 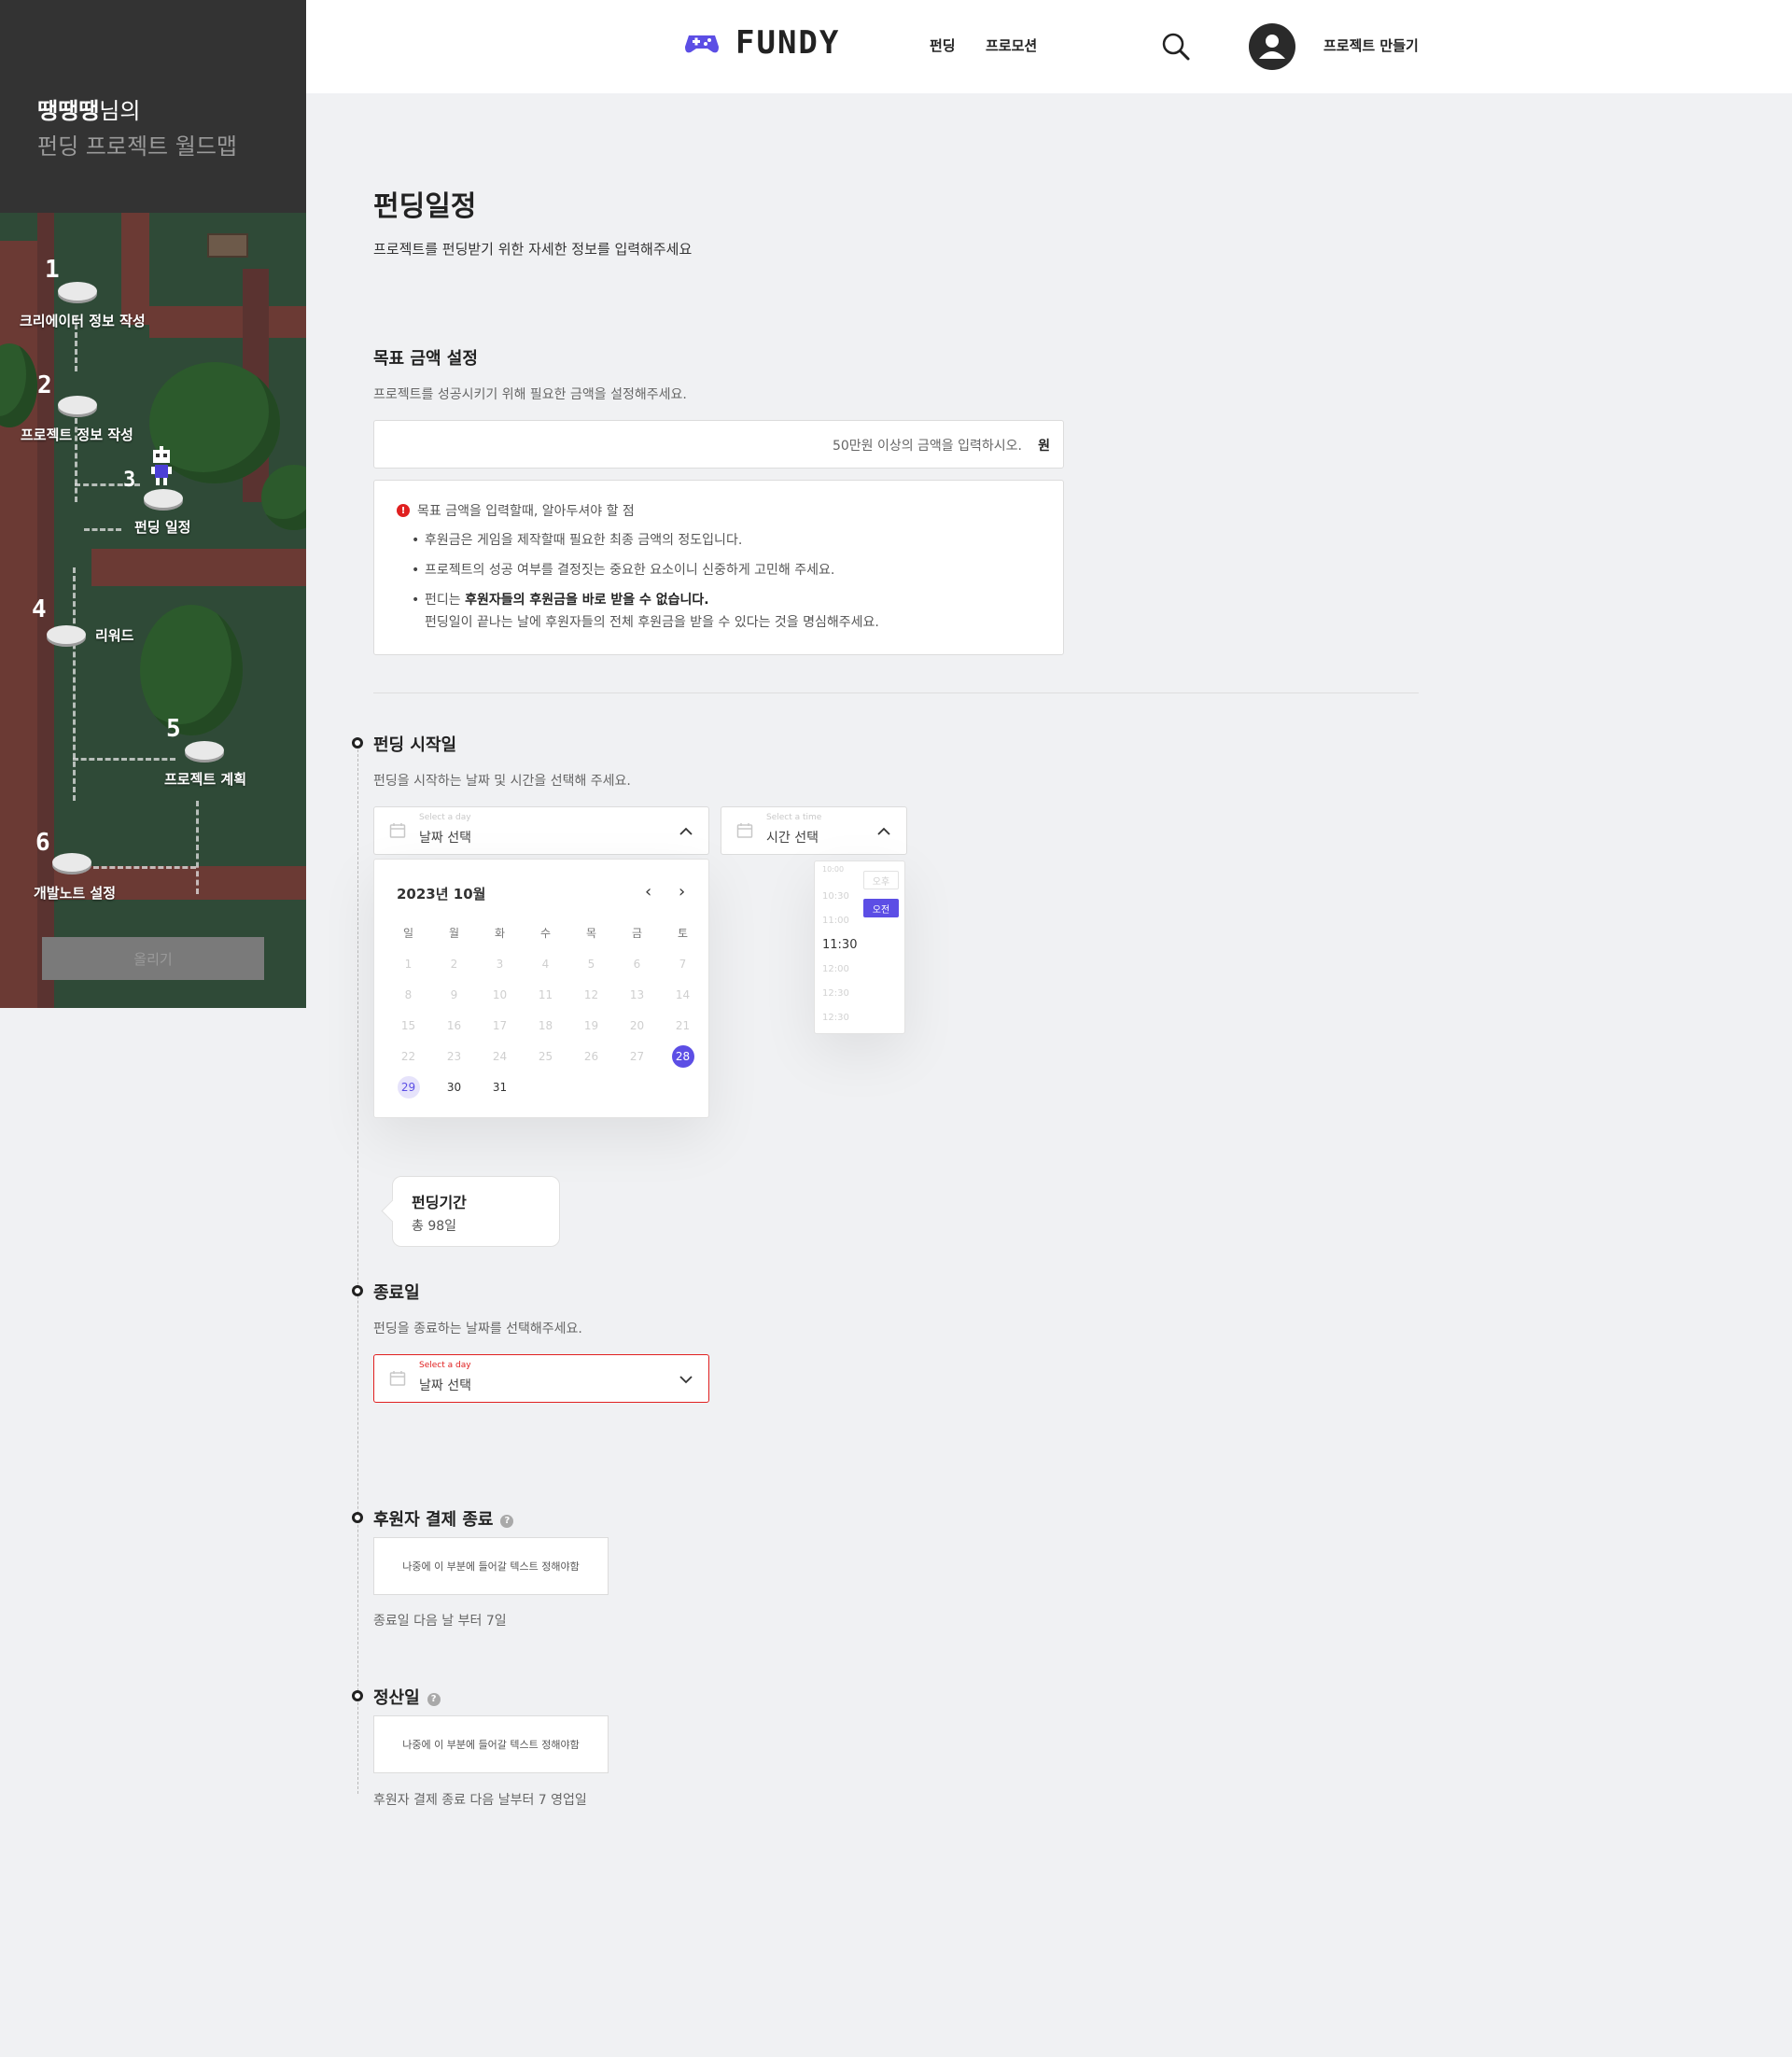 I want to click on step-6-label: 개발노트 설정, so click(x=75, y=893).